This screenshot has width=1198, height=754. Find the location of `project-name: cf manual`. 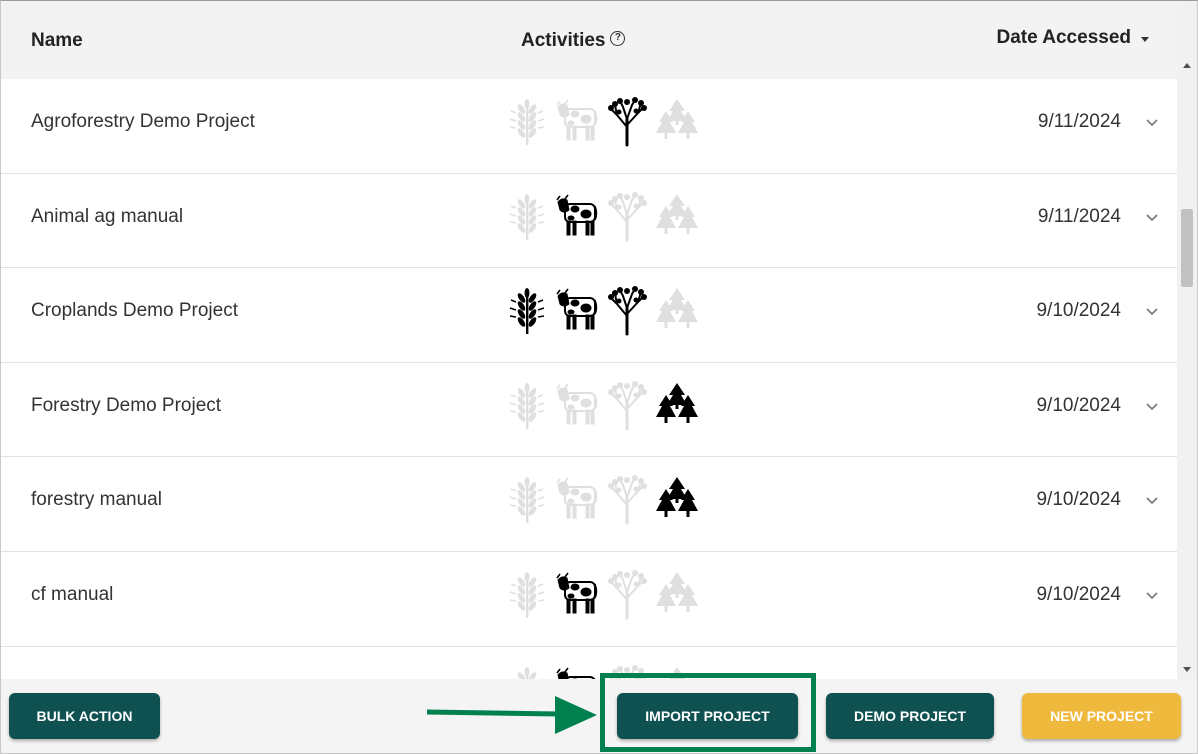

project-name: cf manual is located at coordinates (72, 595).